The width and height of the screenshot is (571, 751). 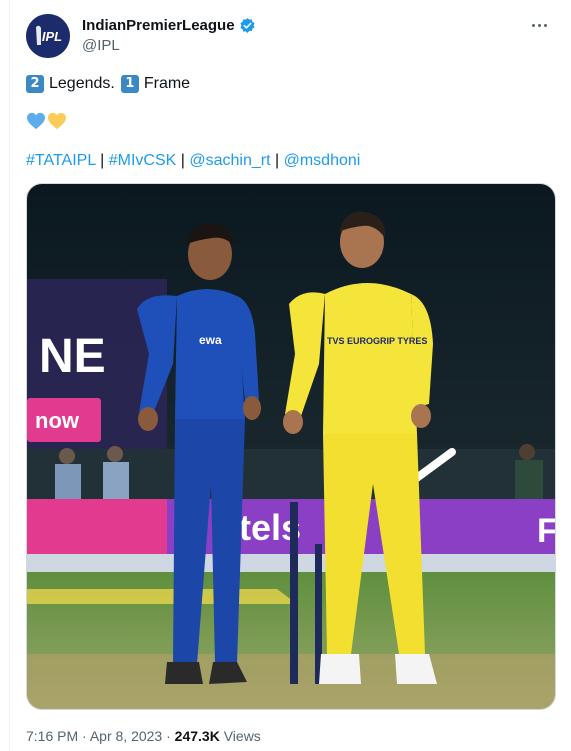 What do you see at coordinates (61, 160) in the screenshot?
I see `hashtag-link-tataipl: #TATAIPL` at bounding box center [61, 160].